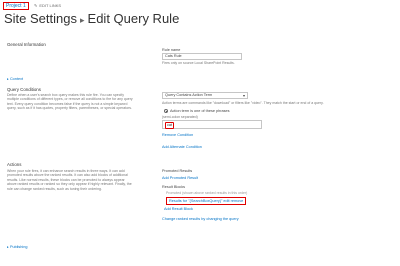 This screenshot has width=400, height=266. Describe the element at coordinates (40, 18) in the screenshot. I see `site-settings-link: Site Settings` at that location.